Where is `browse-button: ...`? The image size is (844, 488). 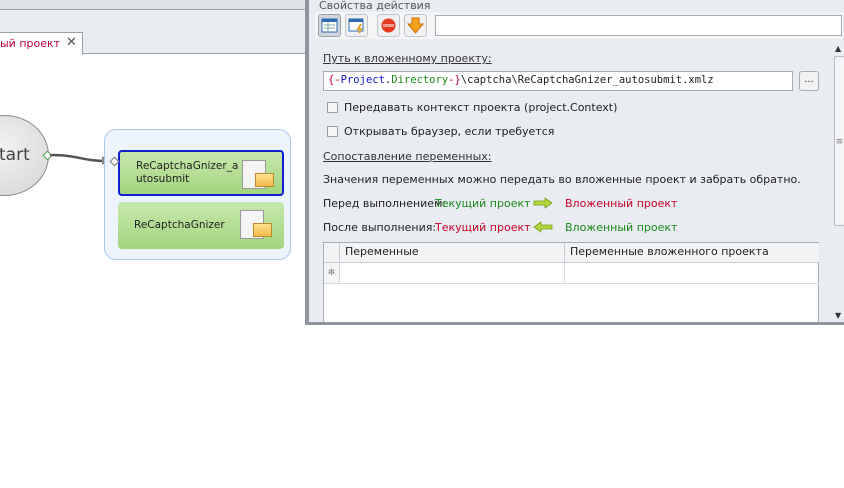
browse-button: ... is located at coordinates (809, 81).